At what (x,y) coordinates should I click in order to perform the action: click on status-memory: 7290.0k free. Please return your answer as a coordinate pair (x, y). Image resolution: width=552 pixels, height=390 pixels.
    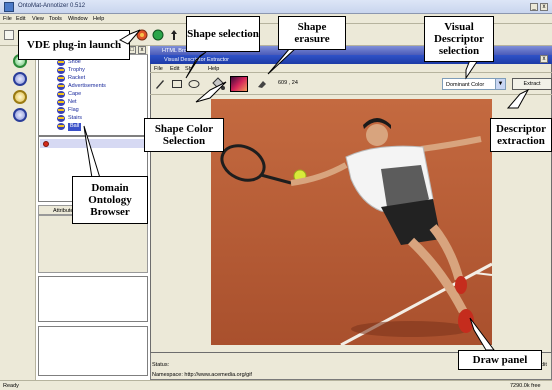
    Looking at the image, I should click on (525, 386).